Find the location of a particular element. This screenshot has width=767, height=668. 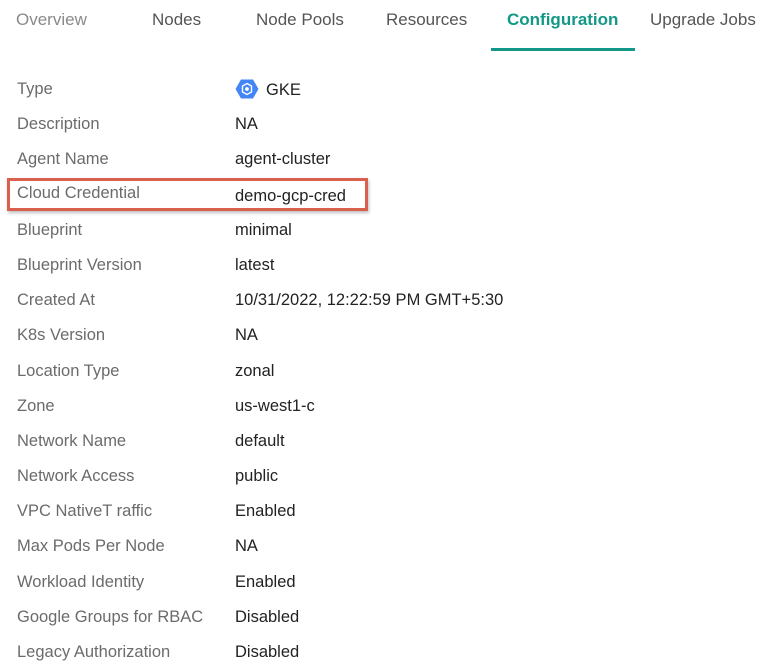

tab-configuration: Configuration is located at coordinates (562, 20).